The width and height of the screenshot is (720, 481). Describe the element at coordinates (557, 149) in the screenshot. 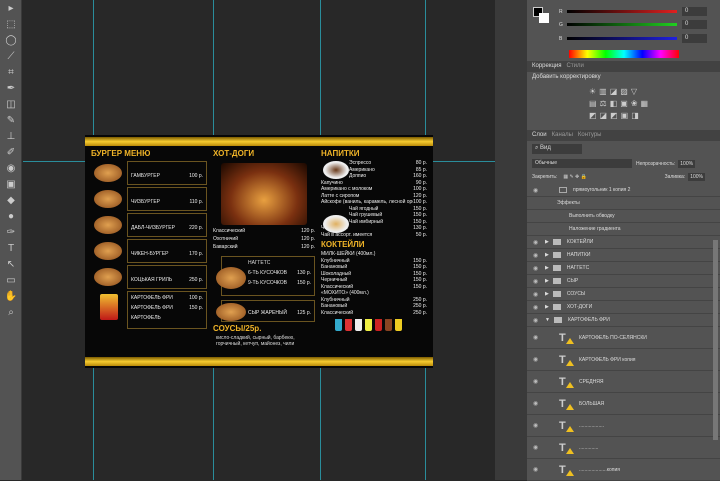

I see `layer-filter-select: ⌕ Вид` at that location.